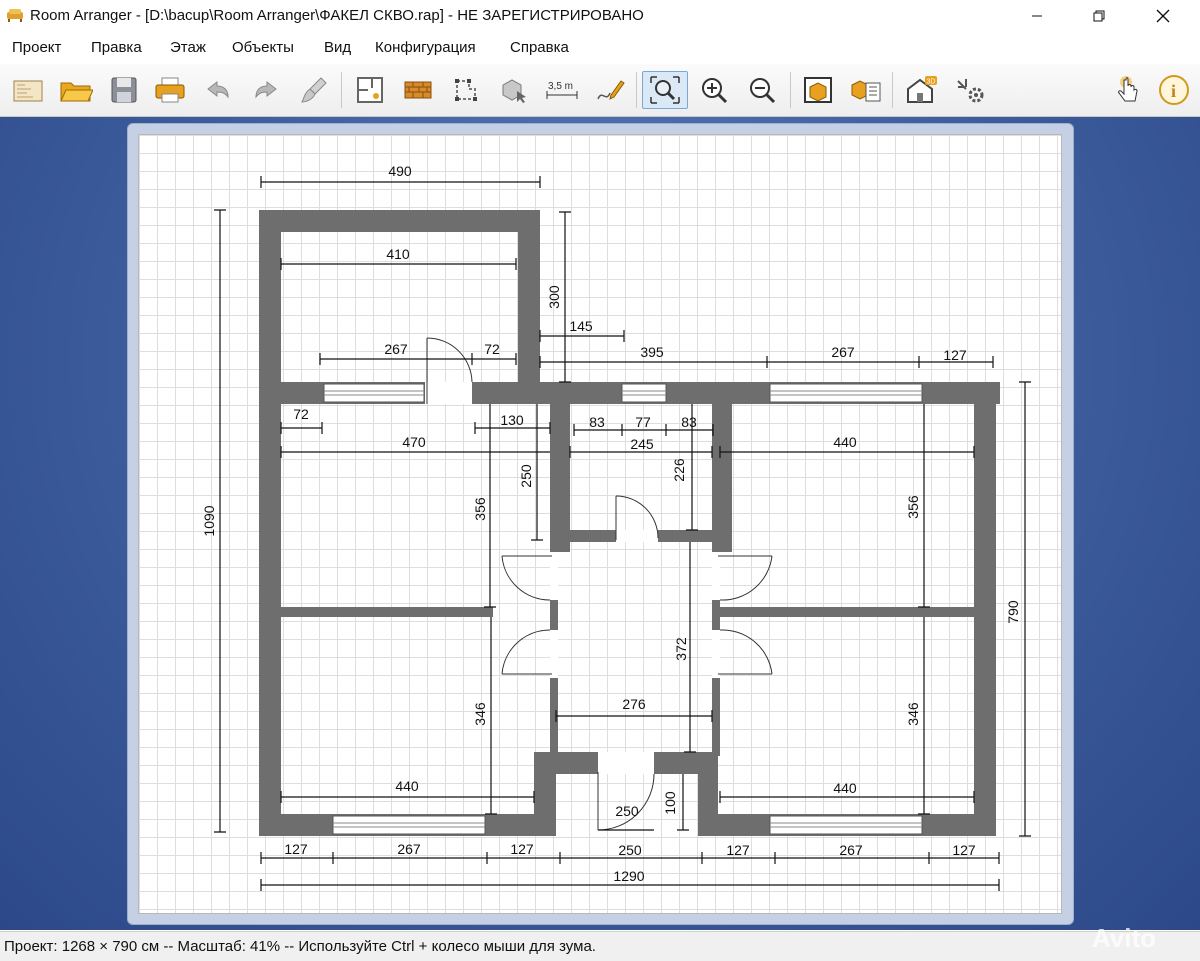  I want to click on dim-label: 77, so click(643, 422).